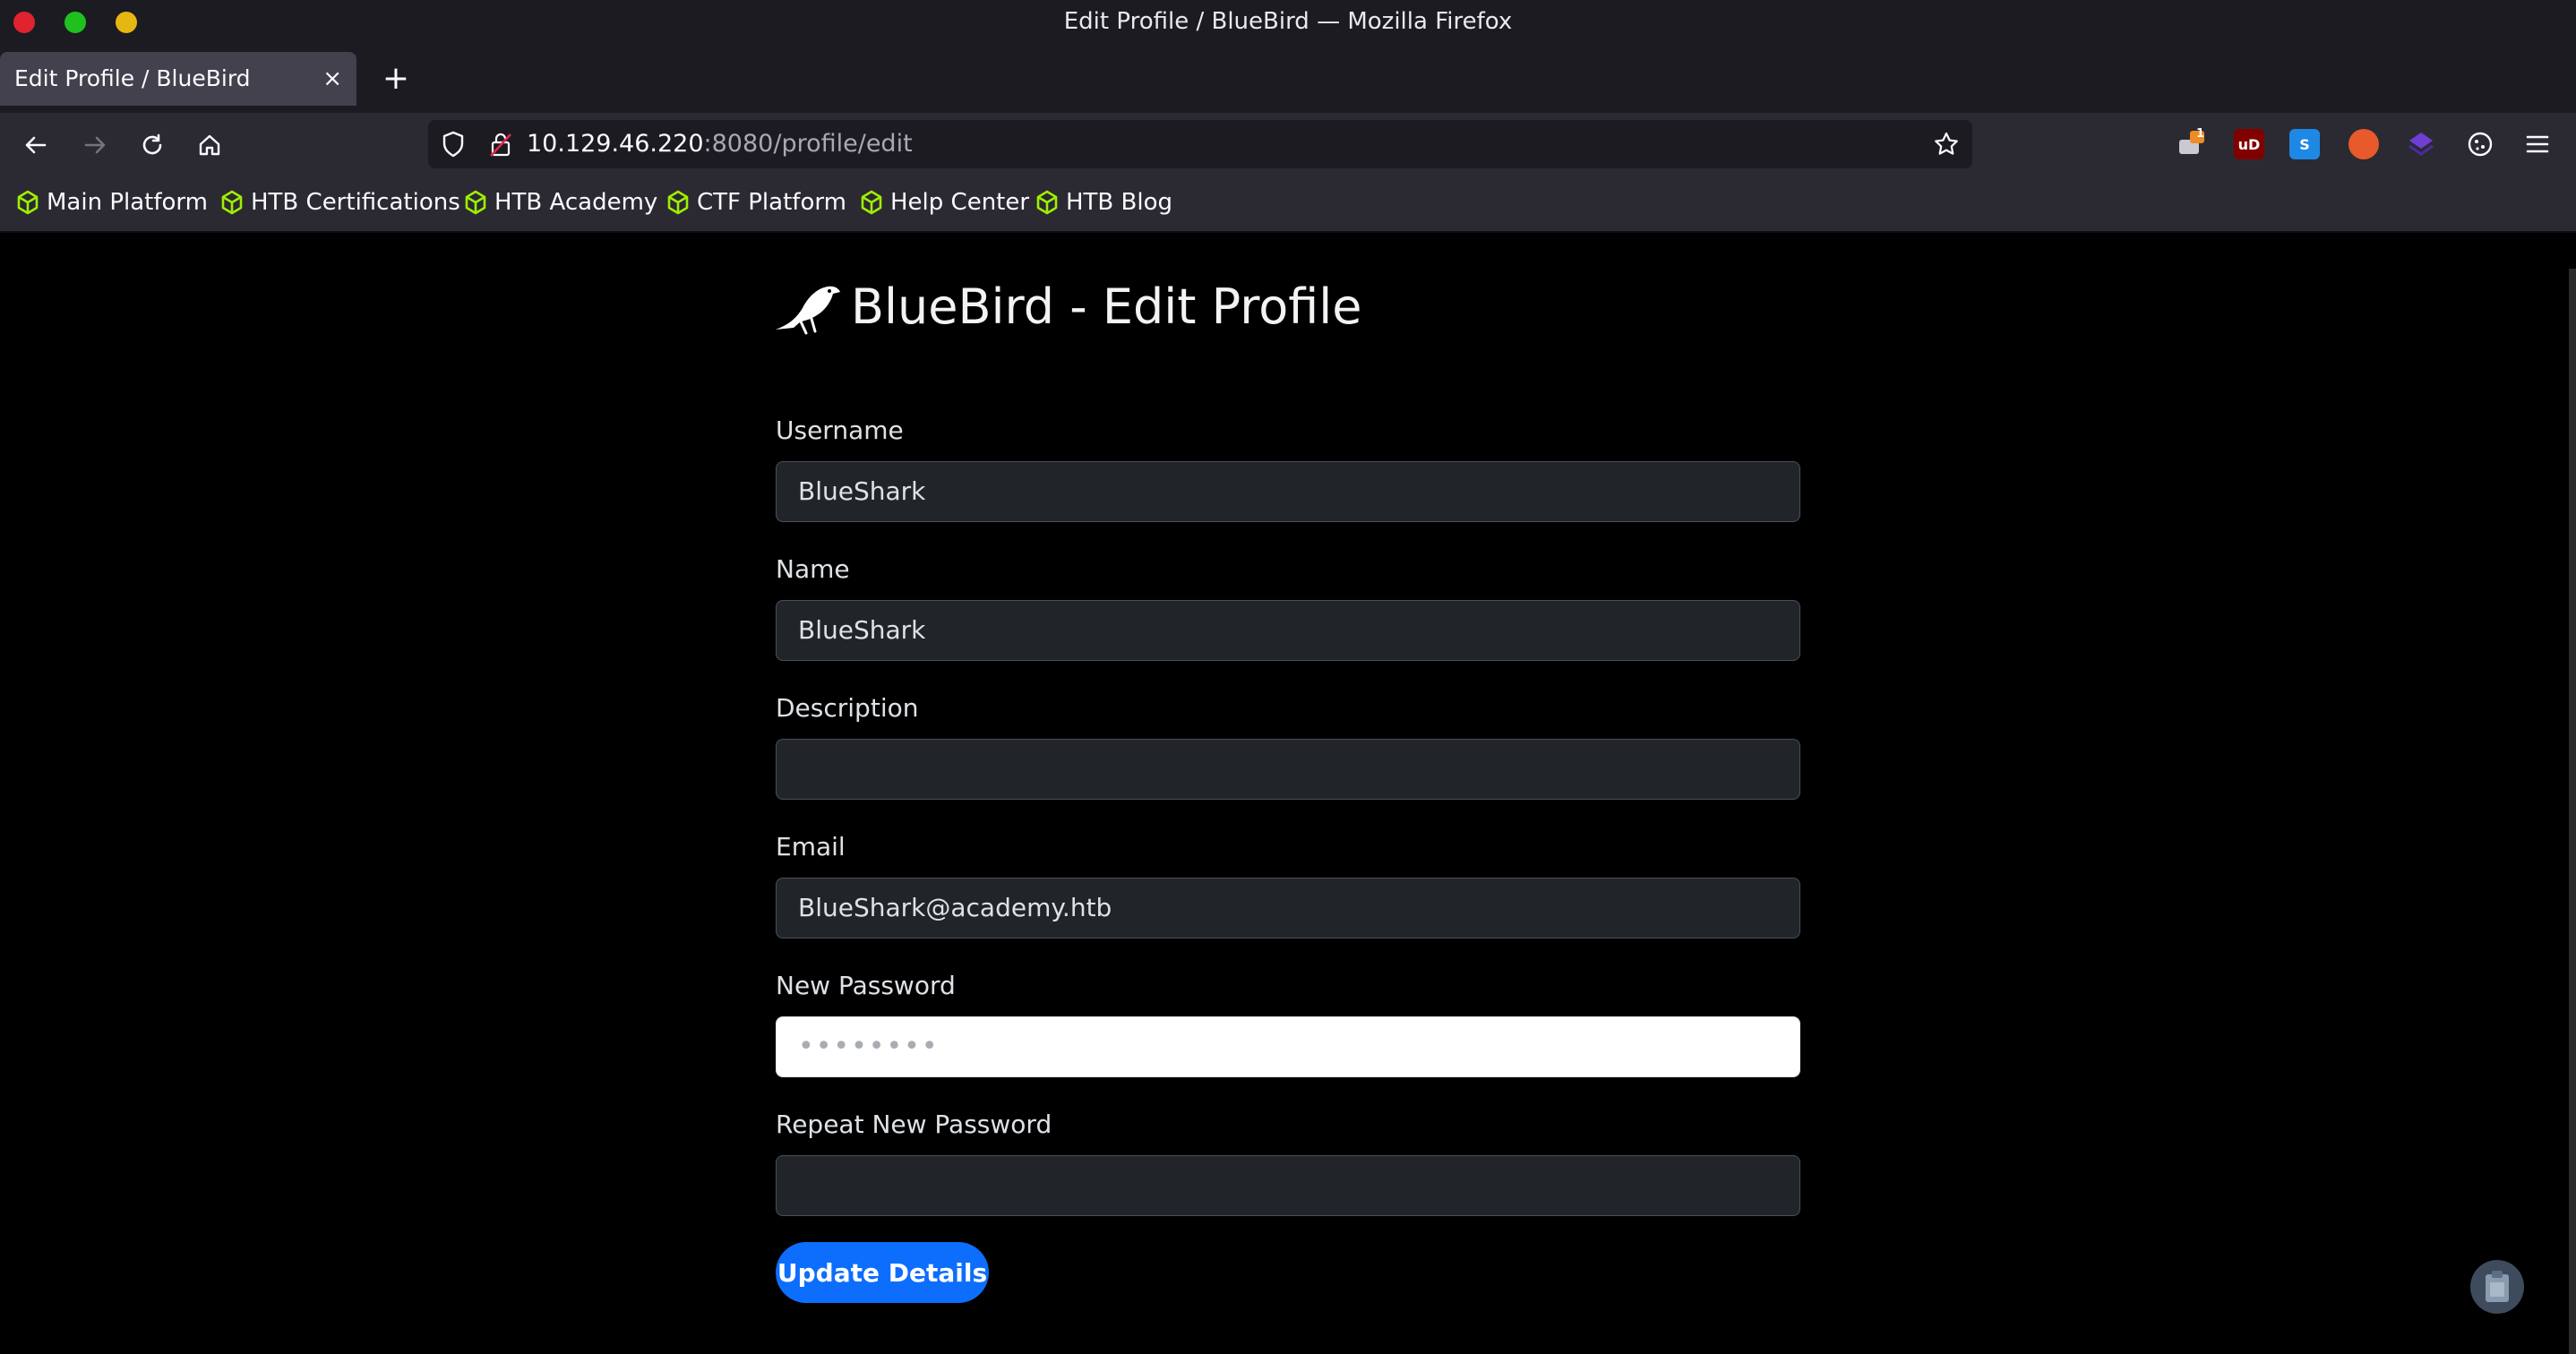  Describe the element at coordinates (1106, 306) in the screenshot. I see `page-title: BlueBird - Edit Profile` at that location.